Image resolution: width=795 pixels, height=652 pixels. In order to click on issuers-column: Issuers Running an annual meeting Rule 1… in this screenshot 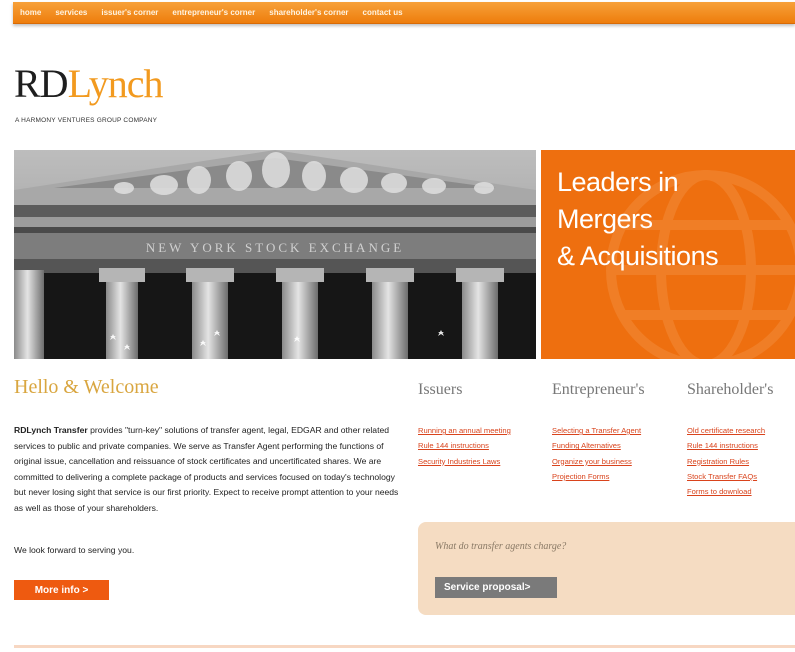, I will do `click(483, 425)`.